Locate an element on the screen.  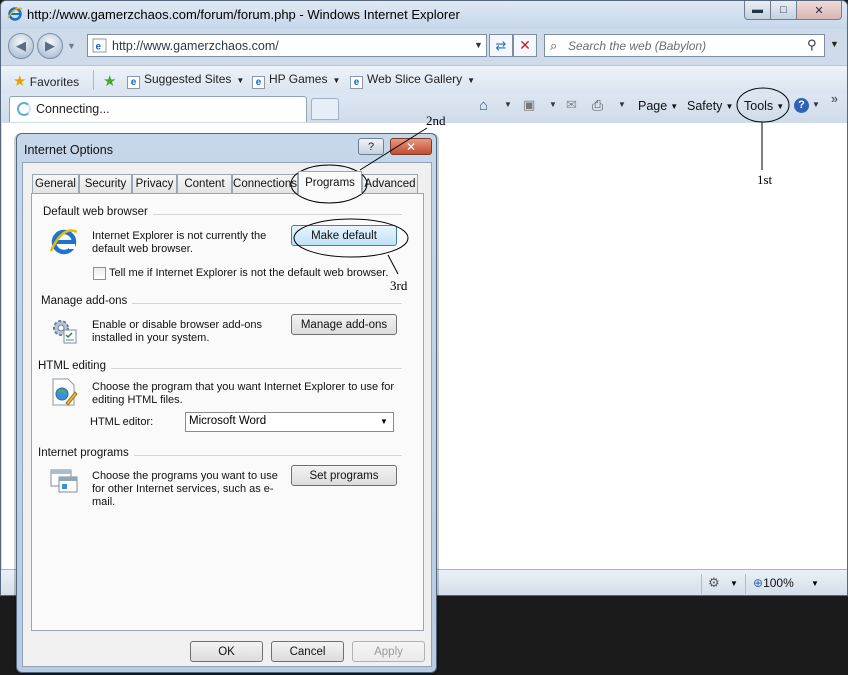
search-box: ⌕ Search the web (Babylon) ⚲ is located at coordinates (684, 45).